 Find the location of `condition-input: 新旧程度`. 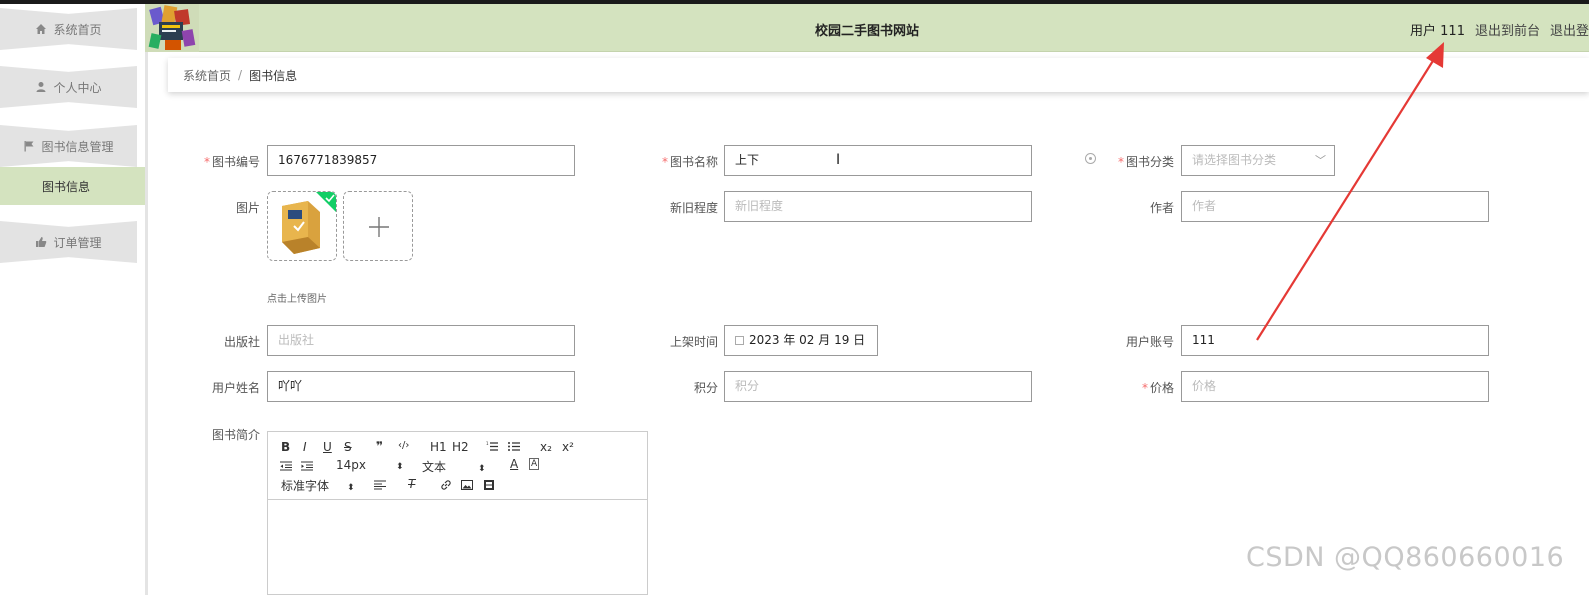

condition-input: 新旧程度 is located at coordinates (878, 206).